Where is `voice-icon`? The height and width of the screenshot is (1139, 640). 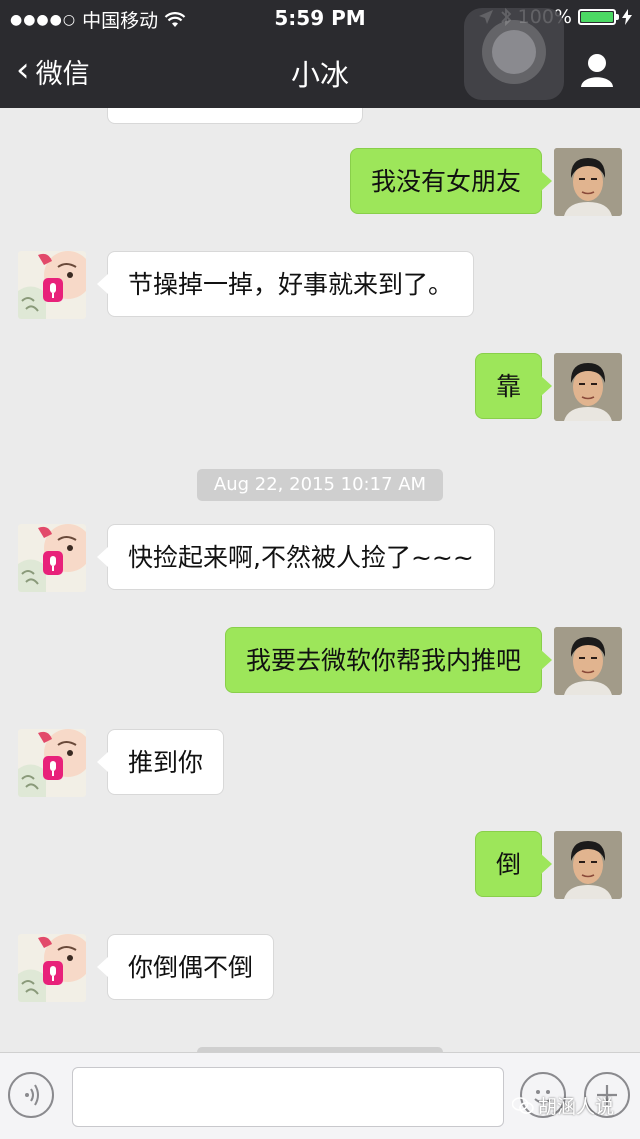
voice-icon is located at coordinates (32, 1095).